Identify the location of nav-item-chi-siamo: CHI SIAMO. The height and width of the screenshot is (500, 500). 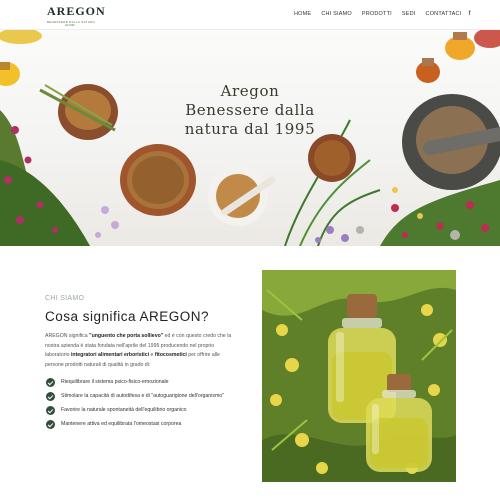
(336, 14).